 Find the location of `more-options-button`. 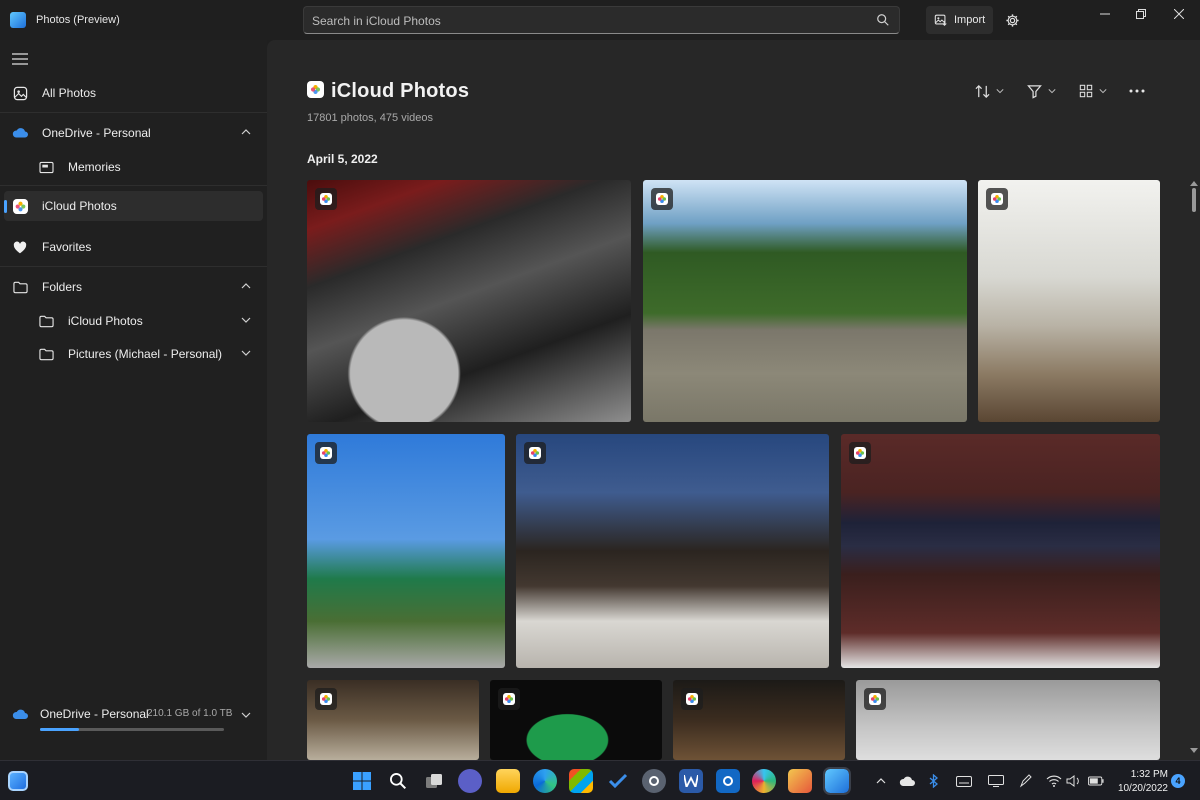

more-options-button is located at coordinates (1137, 91).